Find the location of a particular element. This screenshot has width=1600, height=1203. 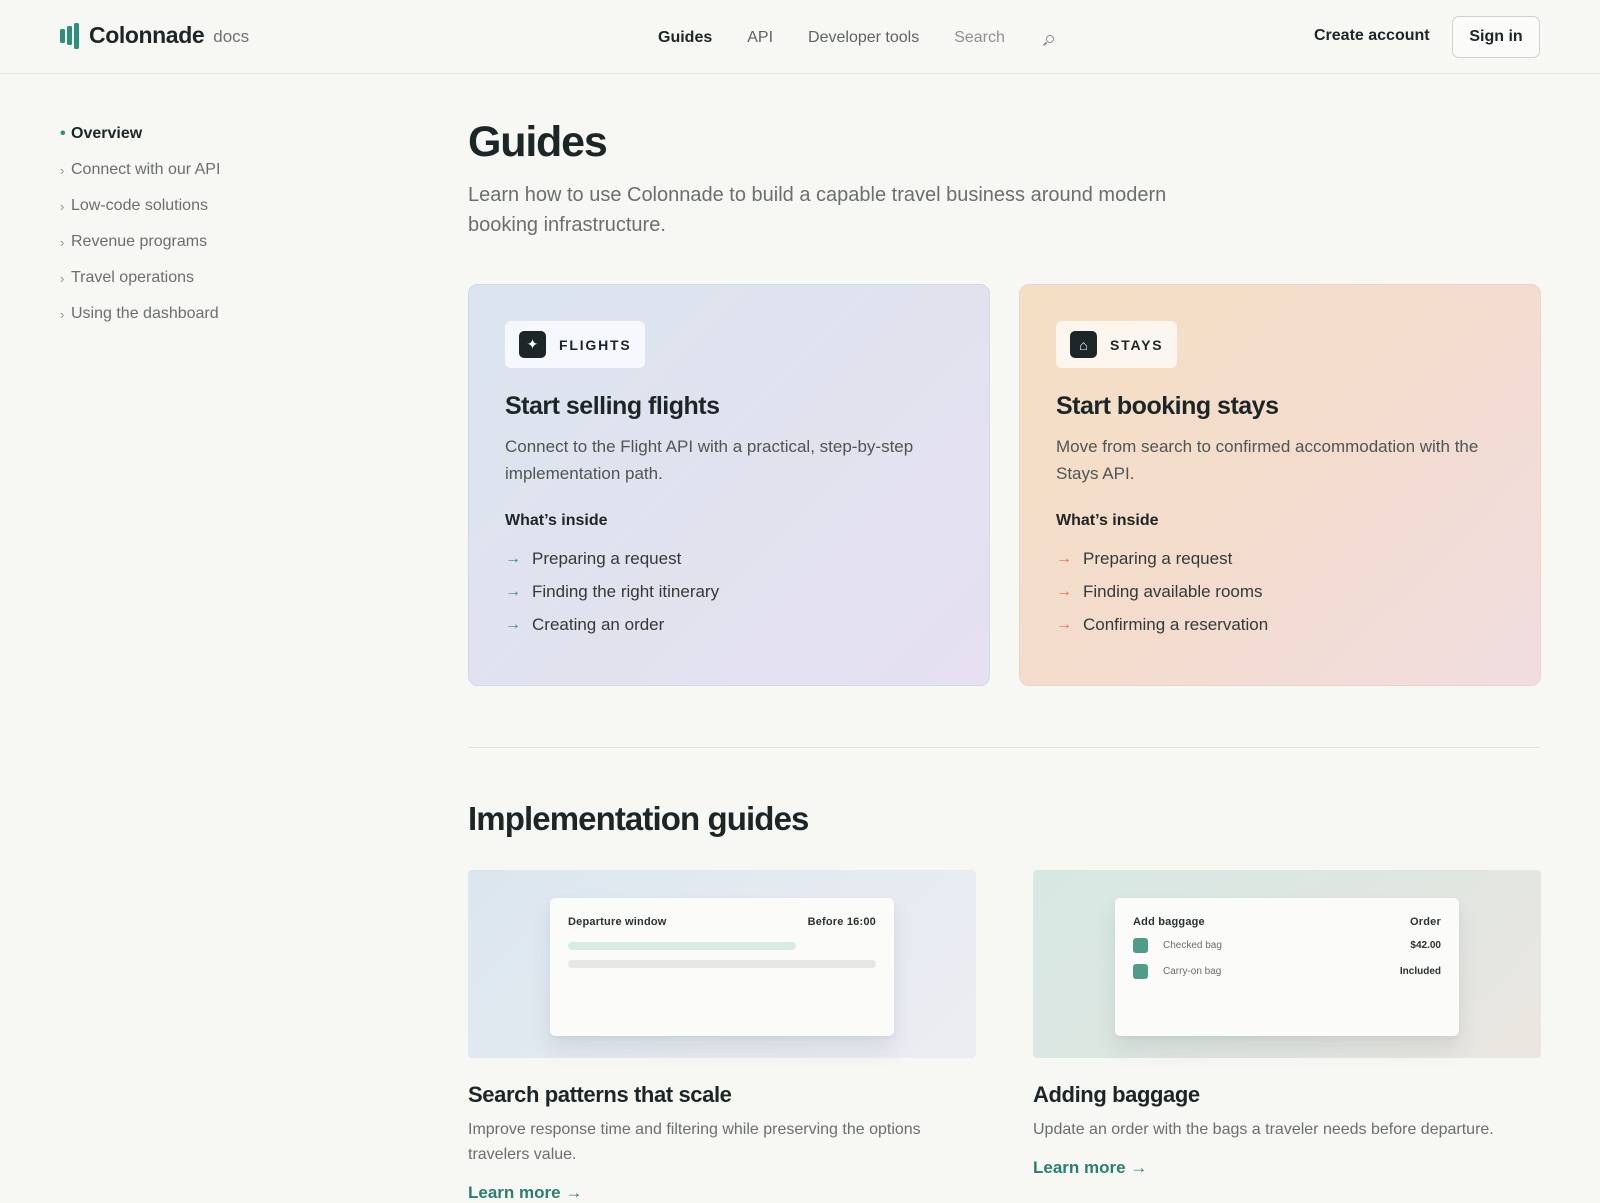

brand-suffix: docs is located at coordinates (231, 36).